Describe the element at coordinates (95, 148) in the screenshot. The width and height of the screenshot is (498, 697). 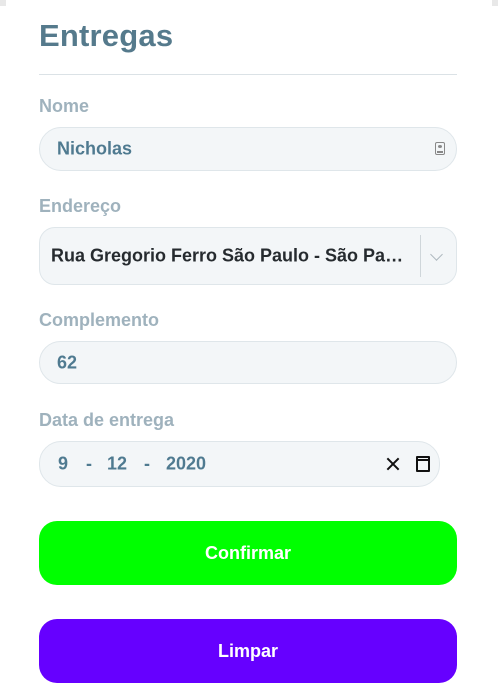
I see `name-value: Nicholas` at that location.